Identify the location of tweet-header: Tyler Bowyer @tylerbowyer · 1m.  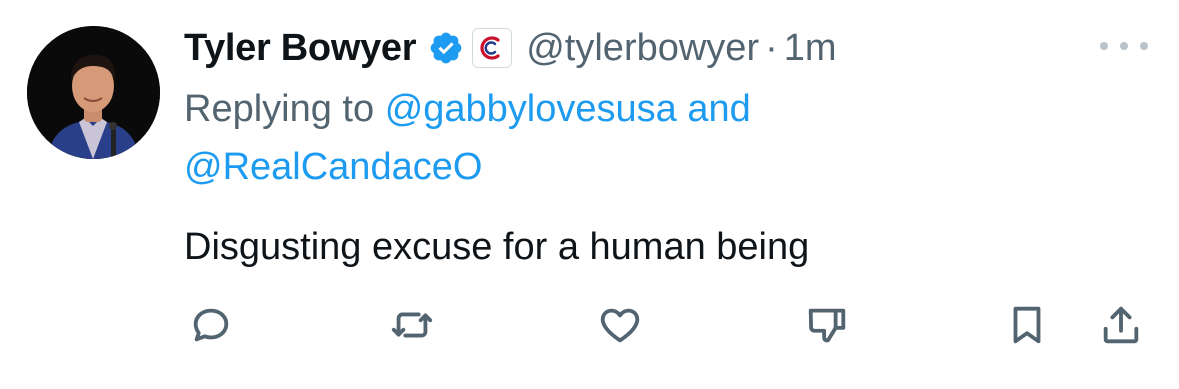
(510, 48).